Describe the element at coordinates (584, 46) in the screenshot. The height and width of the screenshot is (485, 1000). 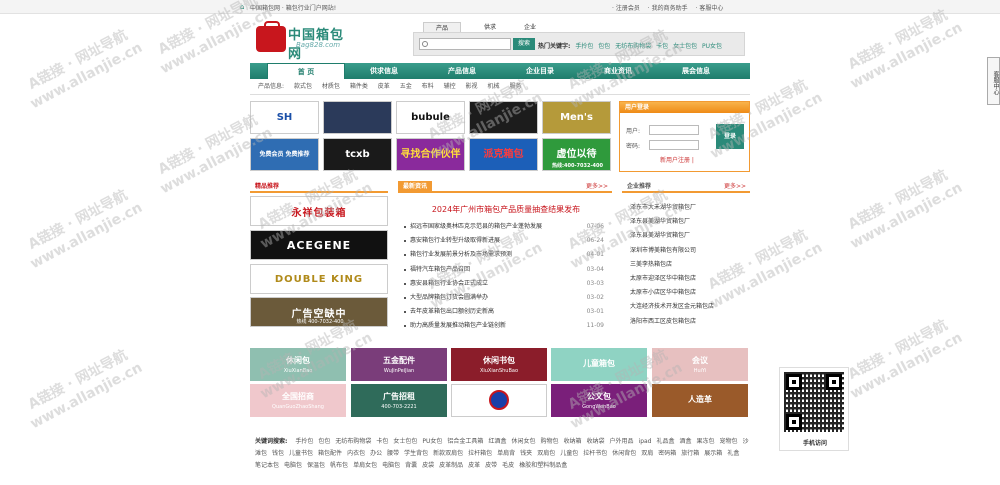
I see `hot-keyword: 手拎包` at that location.